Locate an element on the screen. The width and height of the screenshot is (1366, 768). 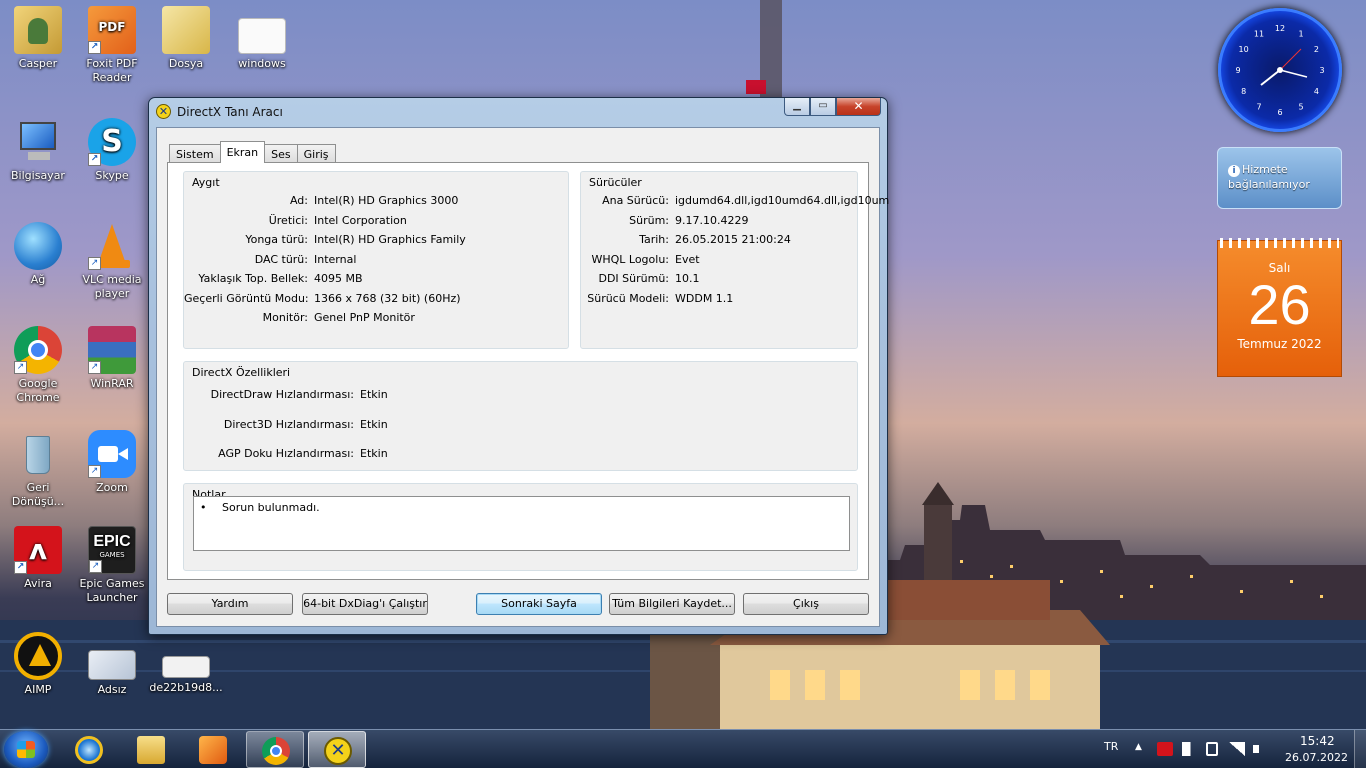
caption-buttons: ▁ ▭ ✕ is located at coordinates (832, 107).